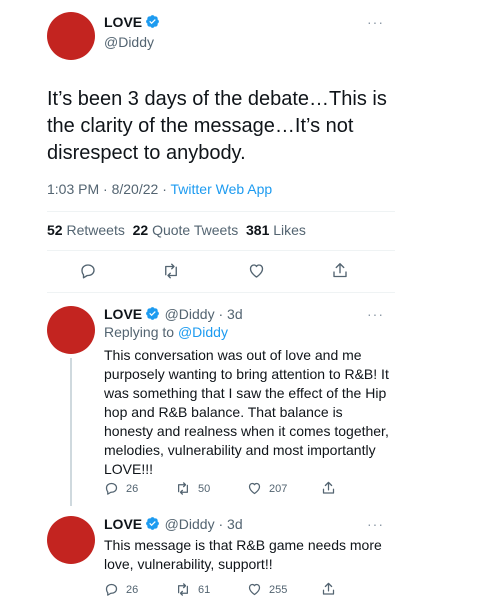 The width and height of the screenshot is (495, 600). I want to click on main-tweet-stats: 52 Retweets 22 Quote Tweets 381 Likes, so click(176, 230).